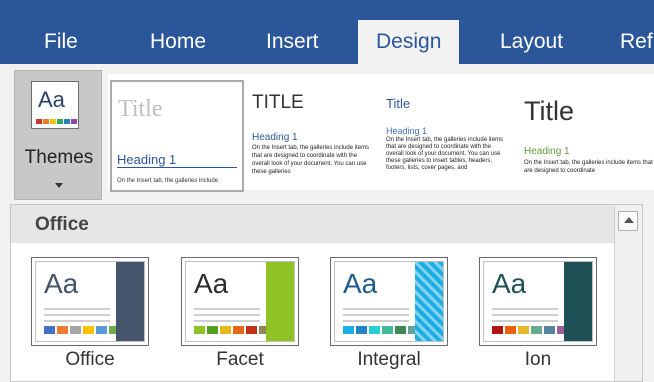 The height and width of the screenshot is (382, 654). I want to click on gallery-section-header: Office, so click(313, 224).